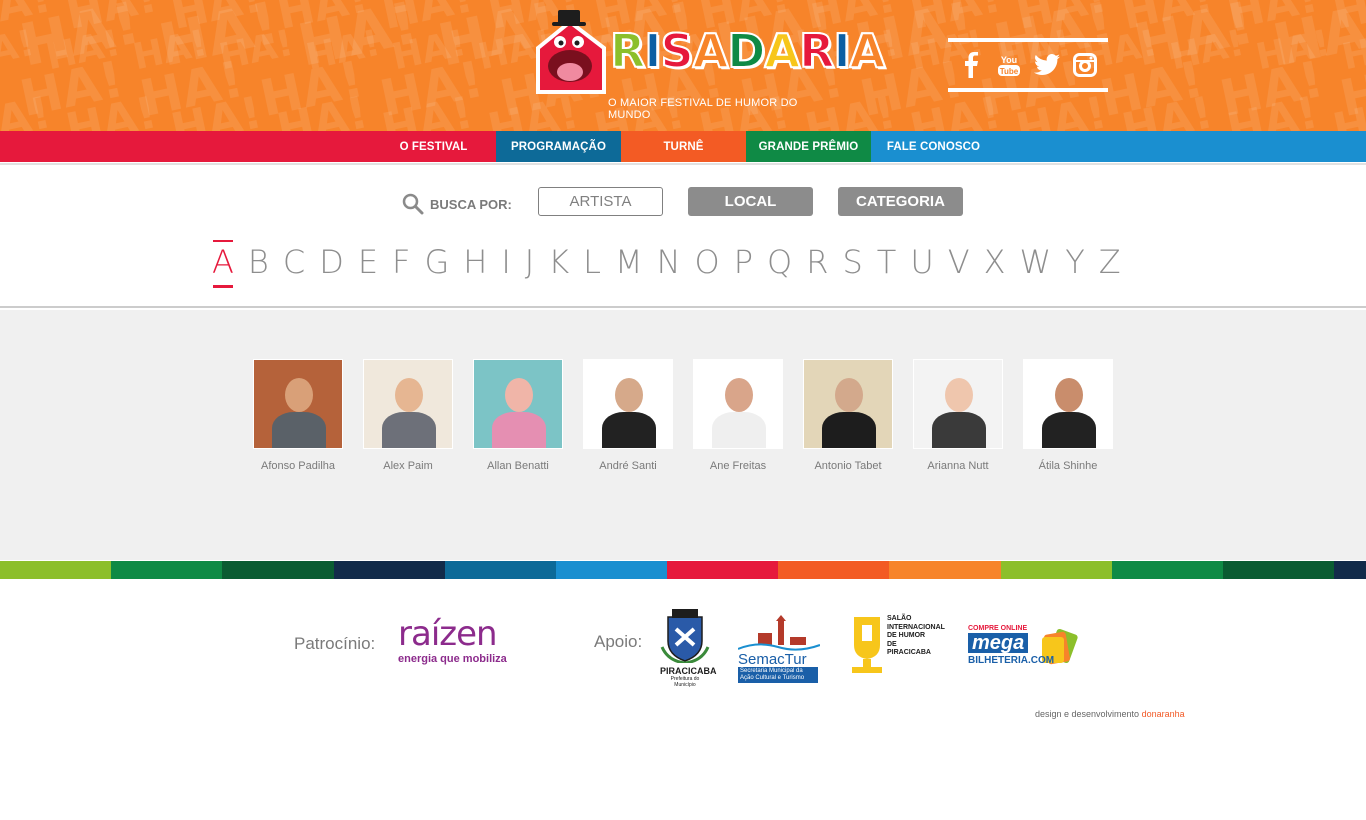 The height and width of the screenshot is (820, 1366). What do you see at coordinates (471, 204) in the screenshot?
I see `search-by-label: BUSCA POR:` at bounding box center [471, 204].